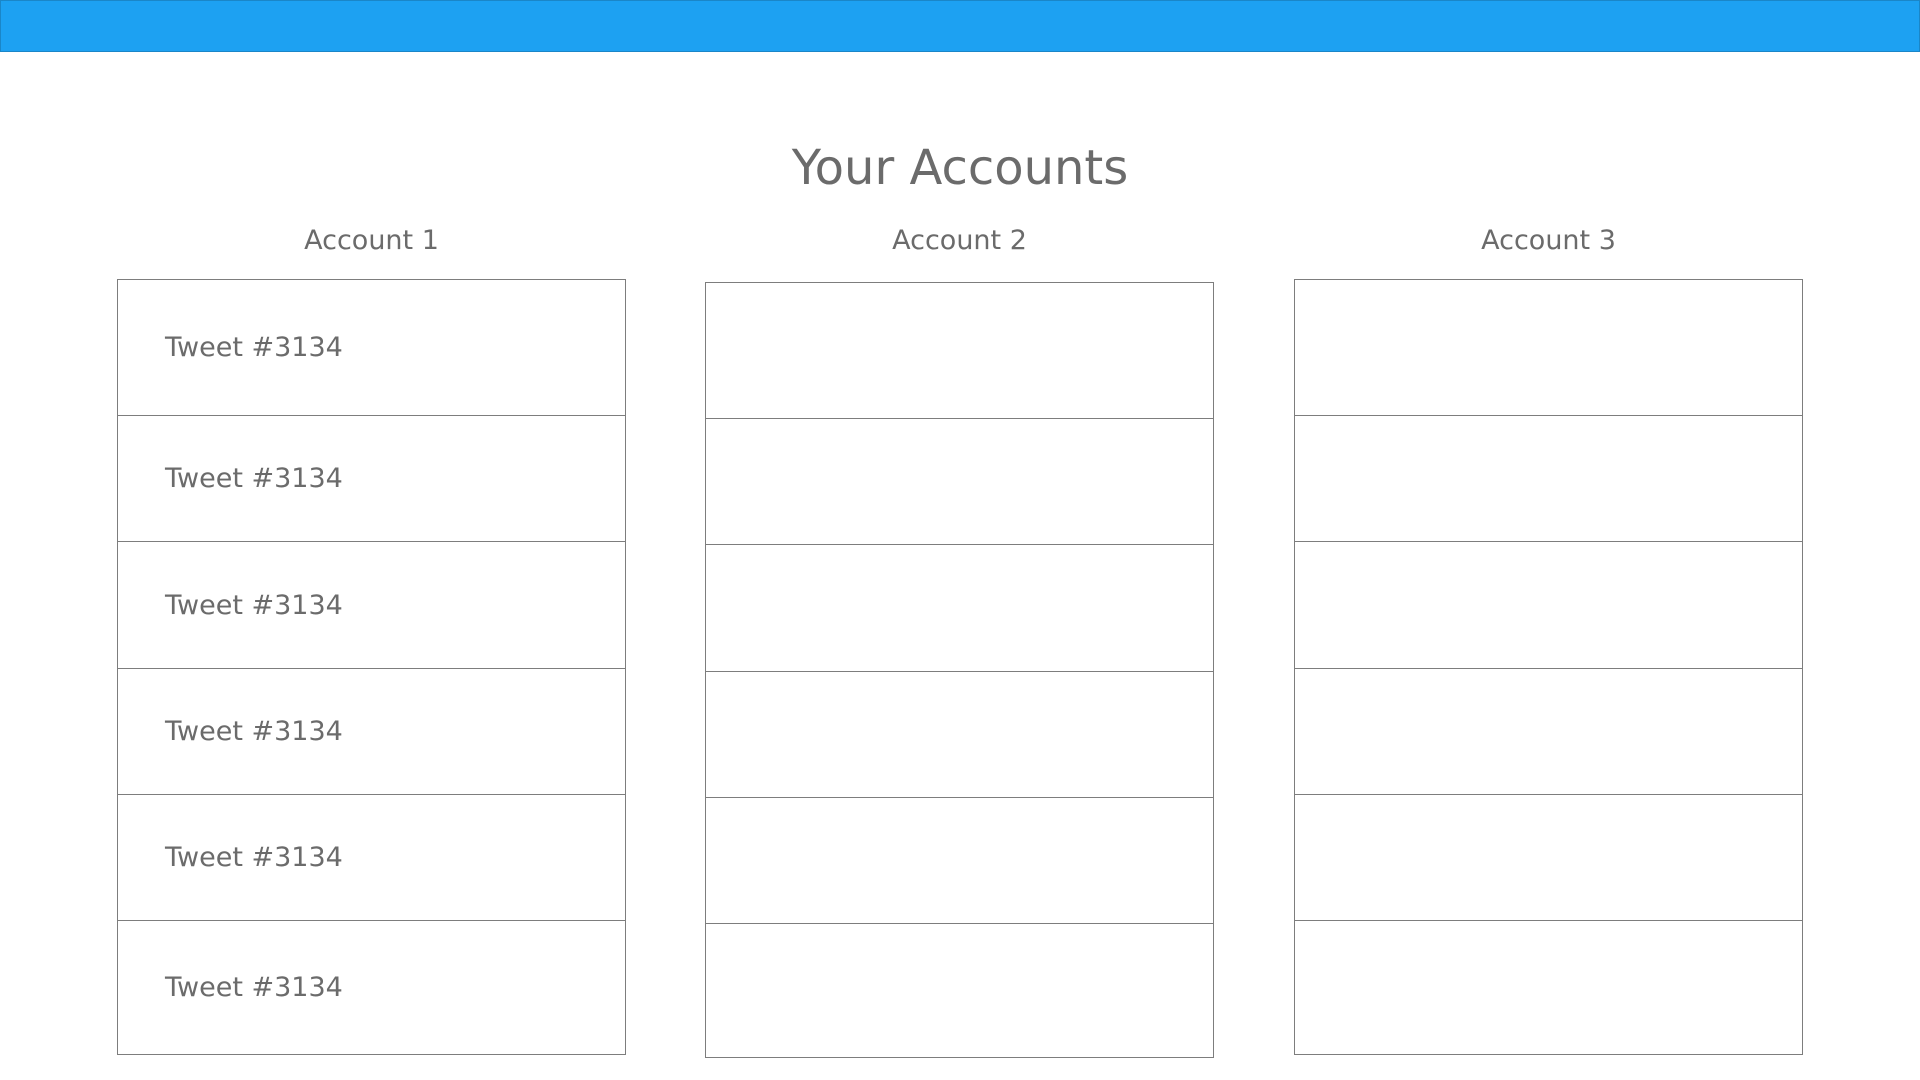 The height and width of the screenshot is (1080, 1920). I want to click on account-header-2: Account 2, so click(959, 240).